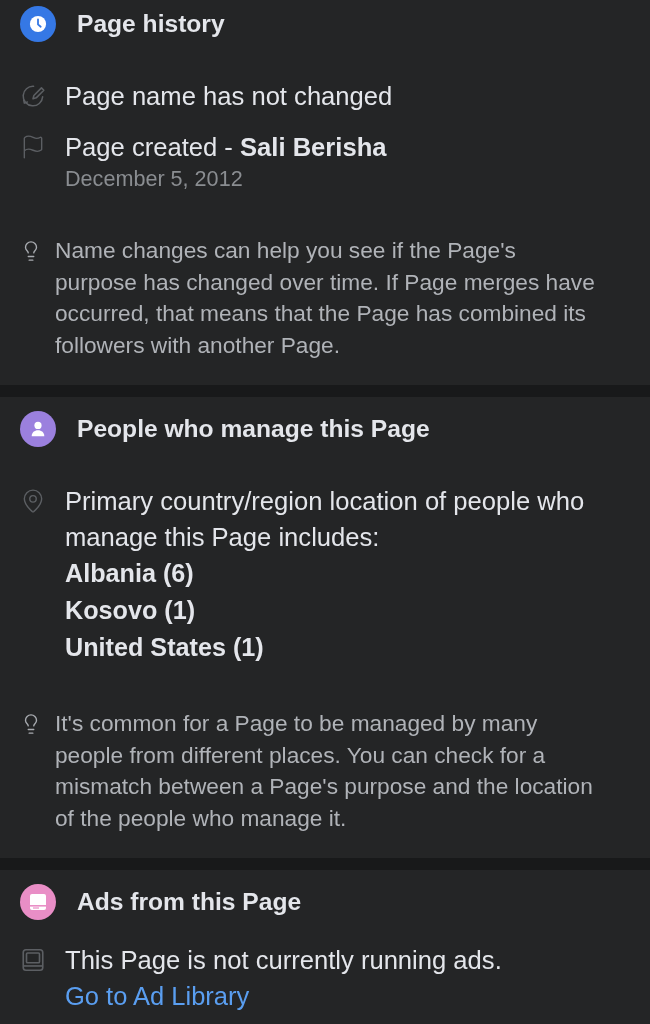 The image size is (650, 1024). Describe the element at coordinates (131, 610) in the screenshot. I see `country-count: Kosovo (1)` at that location.